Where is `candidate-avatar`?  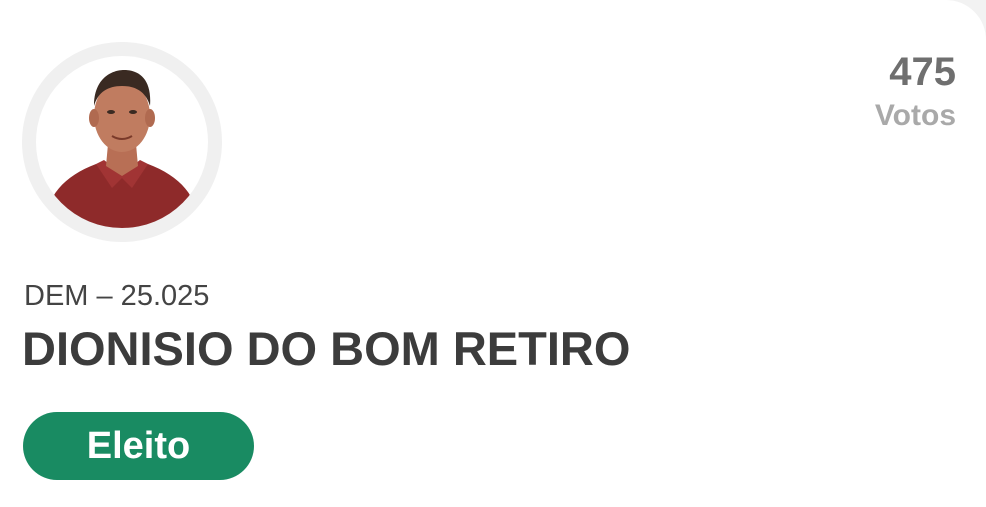 candidate-avatar is located at coordinates (122, 142).